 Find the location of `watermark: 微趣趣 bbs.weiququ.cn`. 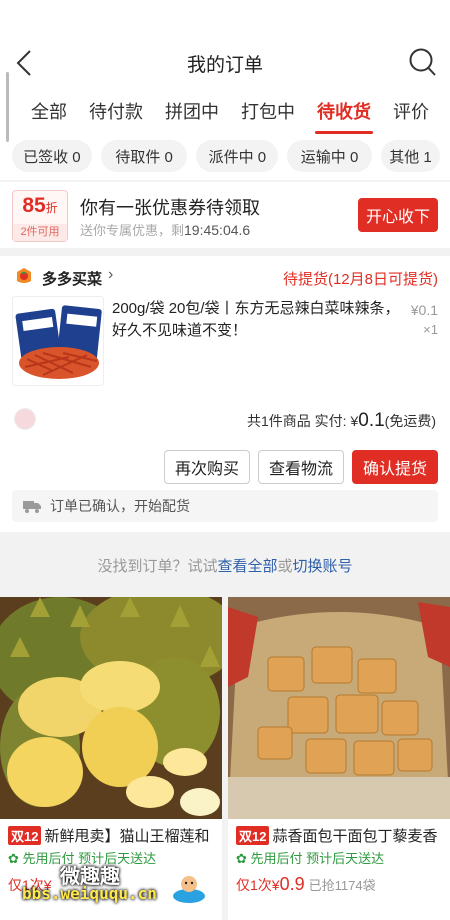

watermark: 微趣趣 bbs.weiququ.cn is located at coordinates (115, 884).